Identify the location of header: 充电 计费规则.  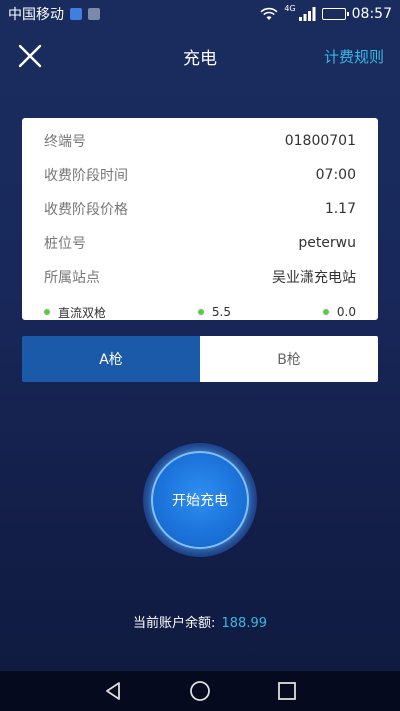
(200, 56).